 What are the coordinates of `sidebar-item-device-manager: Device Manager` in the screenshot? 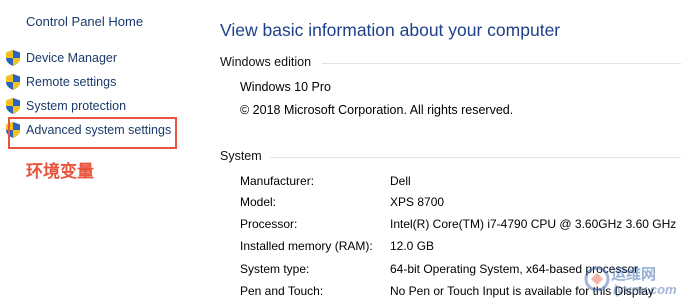 It's located at (61, 58).